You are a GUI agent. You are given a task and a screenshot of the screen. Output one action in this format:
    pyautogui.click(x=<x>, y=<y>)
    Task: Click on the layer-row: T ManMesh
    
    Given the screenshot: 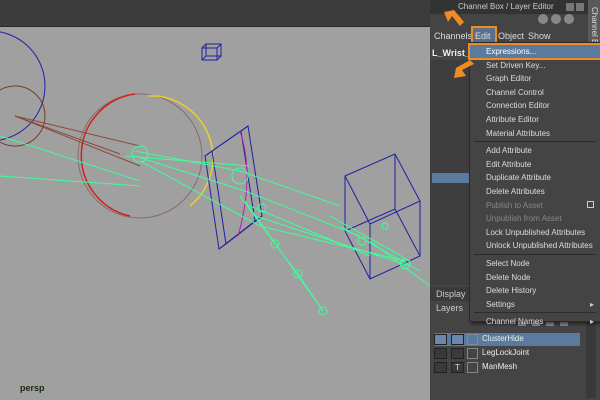 What is the action you would take?
    pyautogui.click(x=507, y=367)
    